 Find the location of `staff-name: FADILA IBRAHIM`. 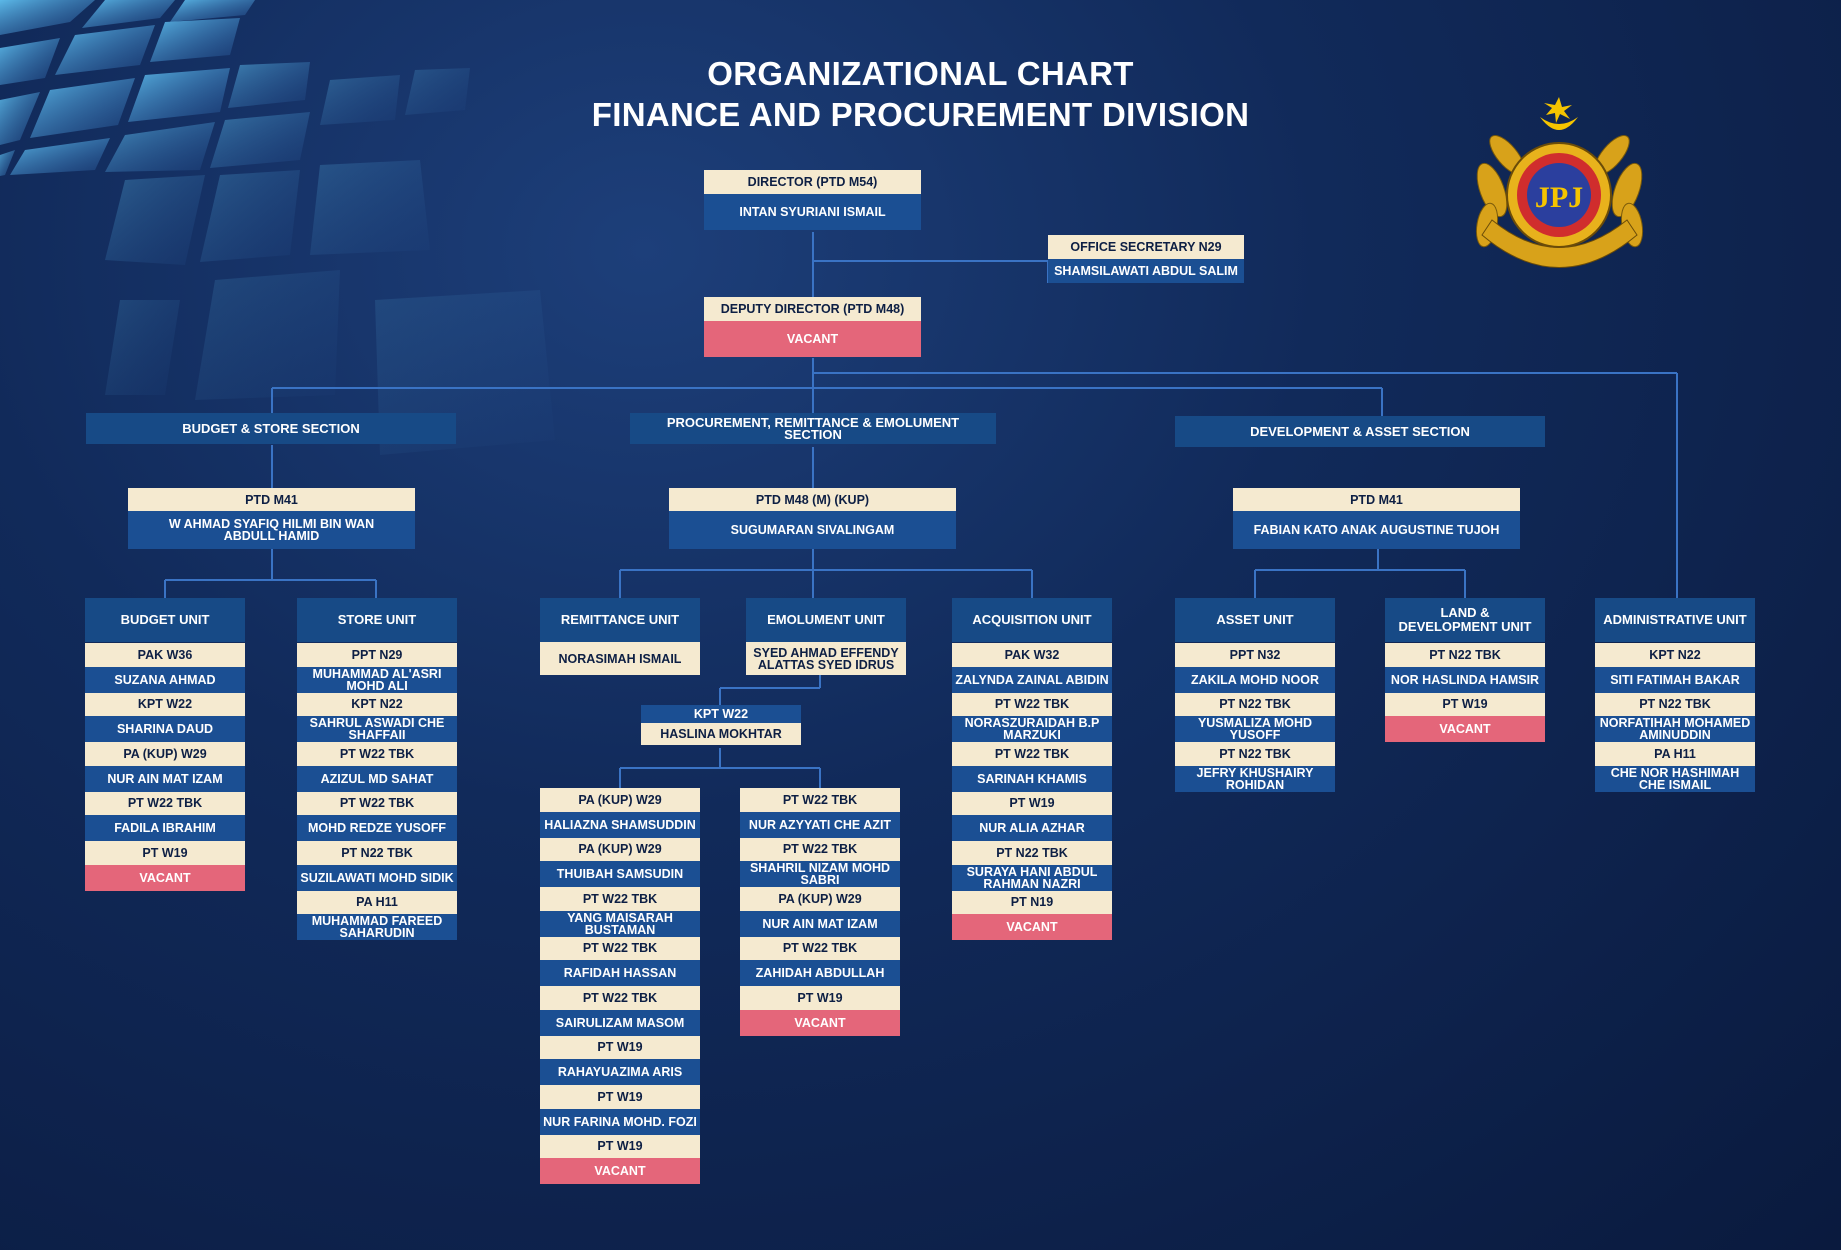

staff-name: FADILA IBRAHIM is located at coordinates (165, 828).